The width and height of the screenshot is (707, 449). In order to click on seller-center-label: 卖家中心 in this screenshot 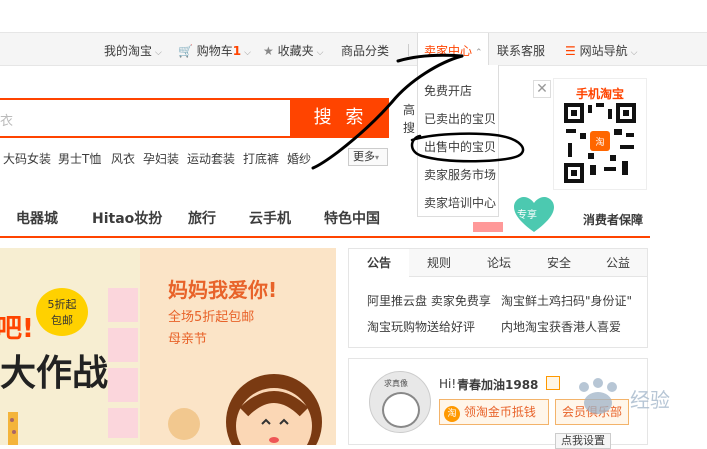, I will do `click(448, 51)`.